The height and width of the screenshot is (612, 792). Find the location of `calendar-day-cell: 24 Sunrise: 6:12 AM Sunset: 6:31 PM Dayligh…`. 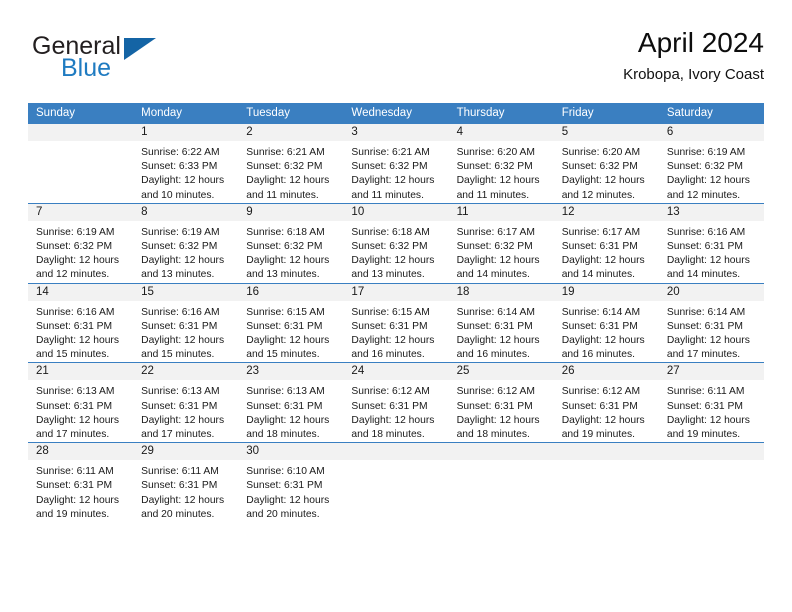

calendar-day-cell: 24 Sunrise: 6:12 AM Sunset: 6:31 PM Dayligh… is located at coordinates (396, 402).